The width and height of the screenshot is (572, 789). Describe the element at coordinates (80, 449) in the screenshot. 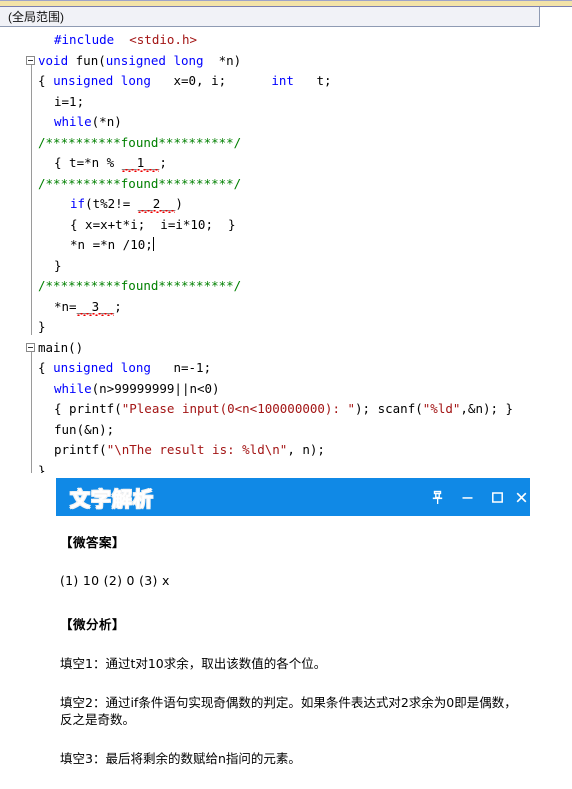

I see `code-token: printf(` at that location.